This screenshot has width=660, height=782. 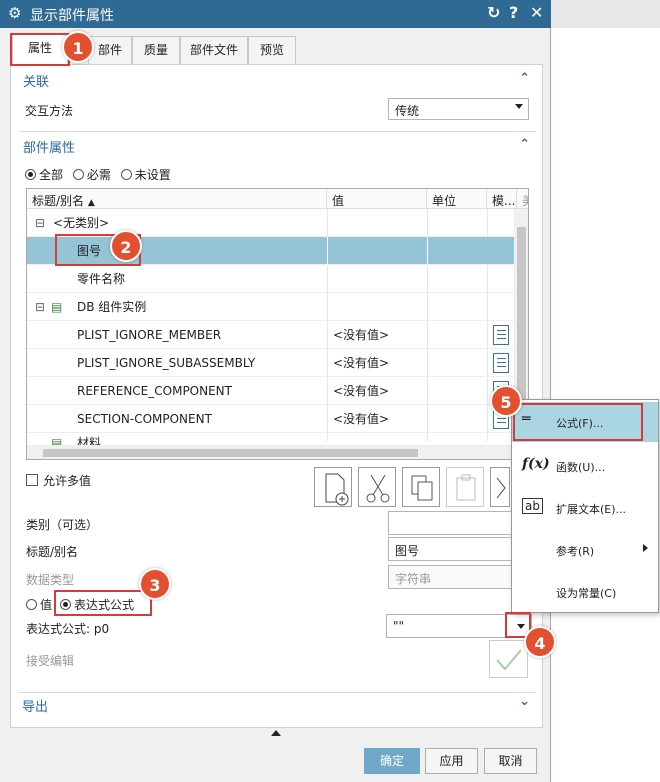 I want to click on menu-item-reference: 参考(R), so click(x=585, y=550).